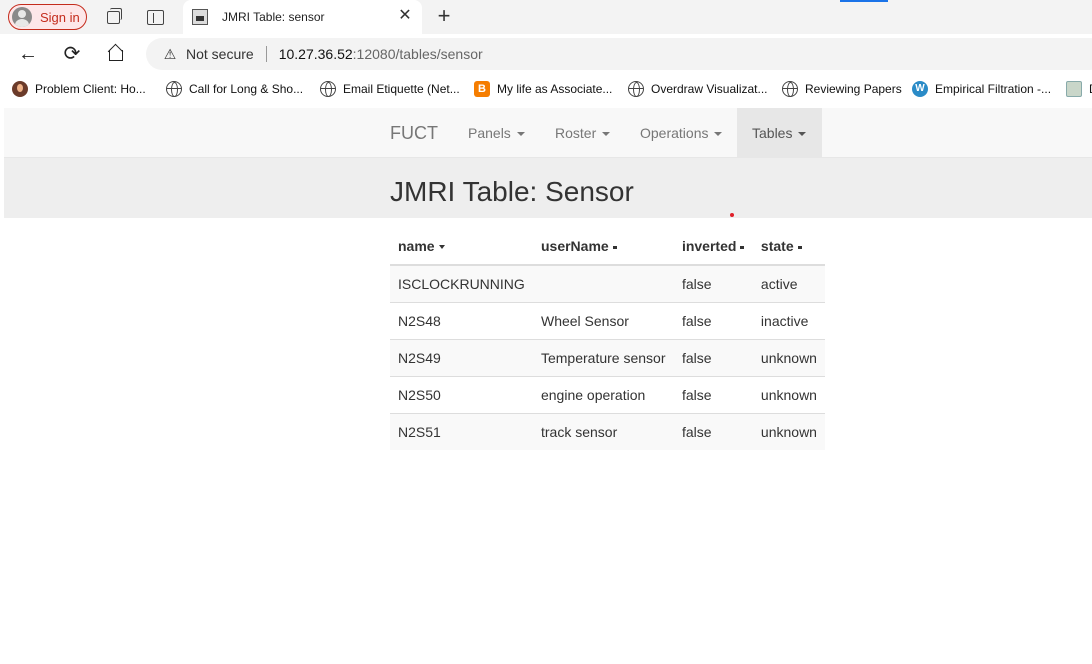 The width and height of the screenshot is (1092, 664). What do you see at coordinates (461, 357) in the screenshot?
I see `cell-name: N2S49` at bounding box center [461, 357].